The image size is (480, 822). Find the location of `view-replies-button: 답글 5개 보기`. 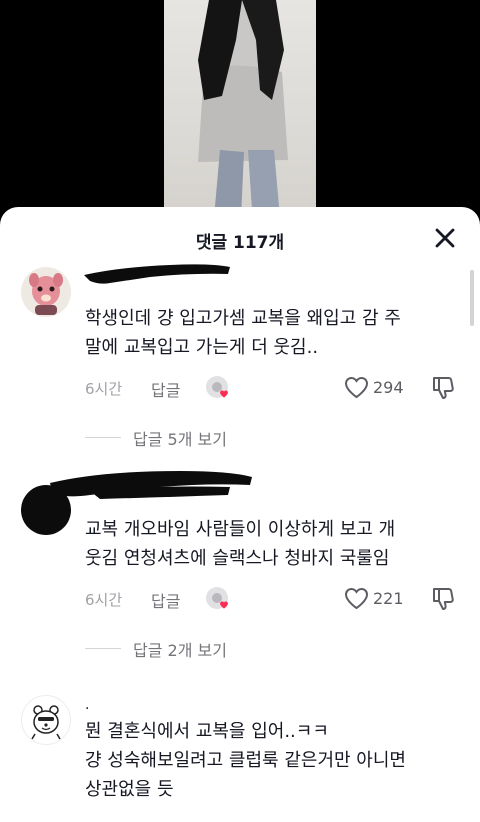

view-replies-button: 답글 5개 보기 is located at coordinates (185, 437).